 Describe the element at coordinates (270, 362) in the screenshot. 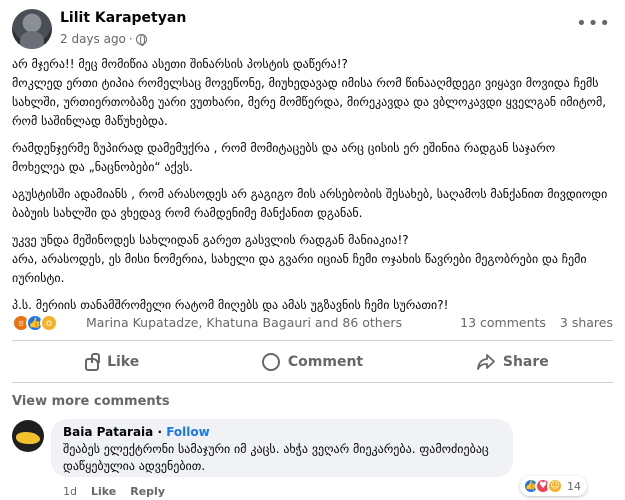

I see `comment-icon` at that location.